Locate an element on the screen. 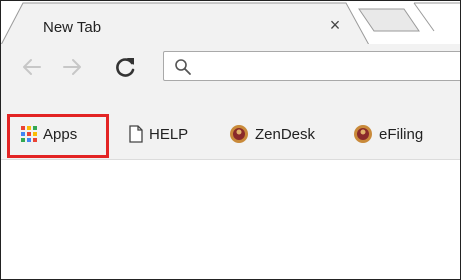 This screenshot has width=461, height=280. zendesk-favicon is located at coordinates (239, 134).